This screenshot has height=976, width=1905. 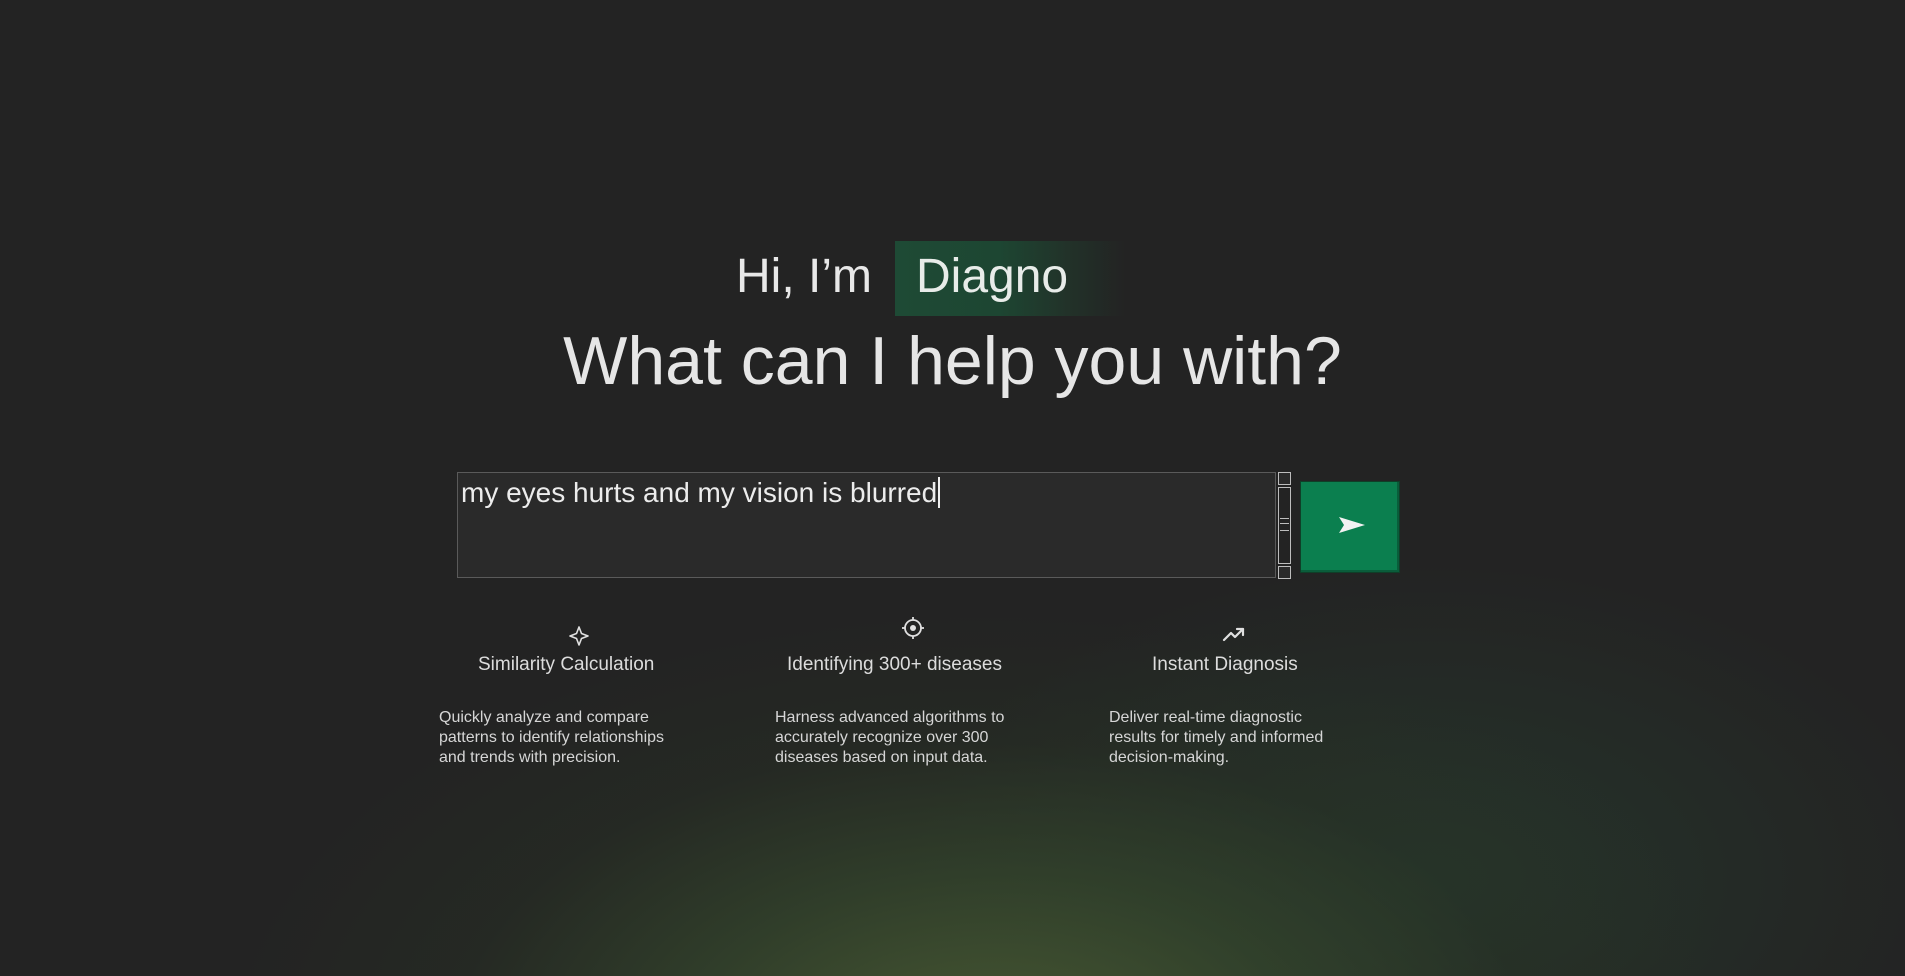 What do you see at coordinates (579, 636) in the screenshot?
I see `sparkle-icon` at bounding box center [579, 636].